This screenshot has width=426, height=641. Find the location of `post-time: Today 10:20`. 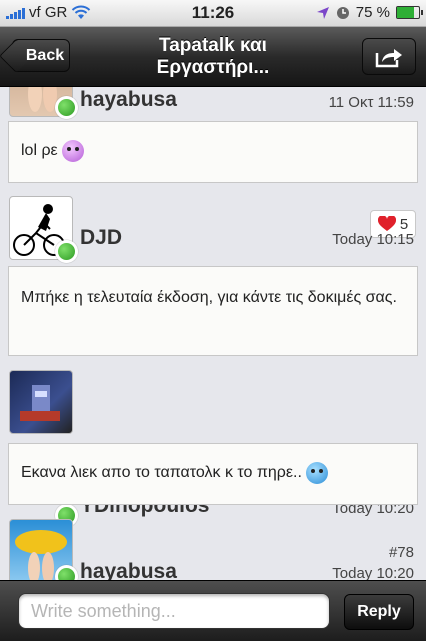

post-time: Today 10:20 is located at coordinates (373, 572).